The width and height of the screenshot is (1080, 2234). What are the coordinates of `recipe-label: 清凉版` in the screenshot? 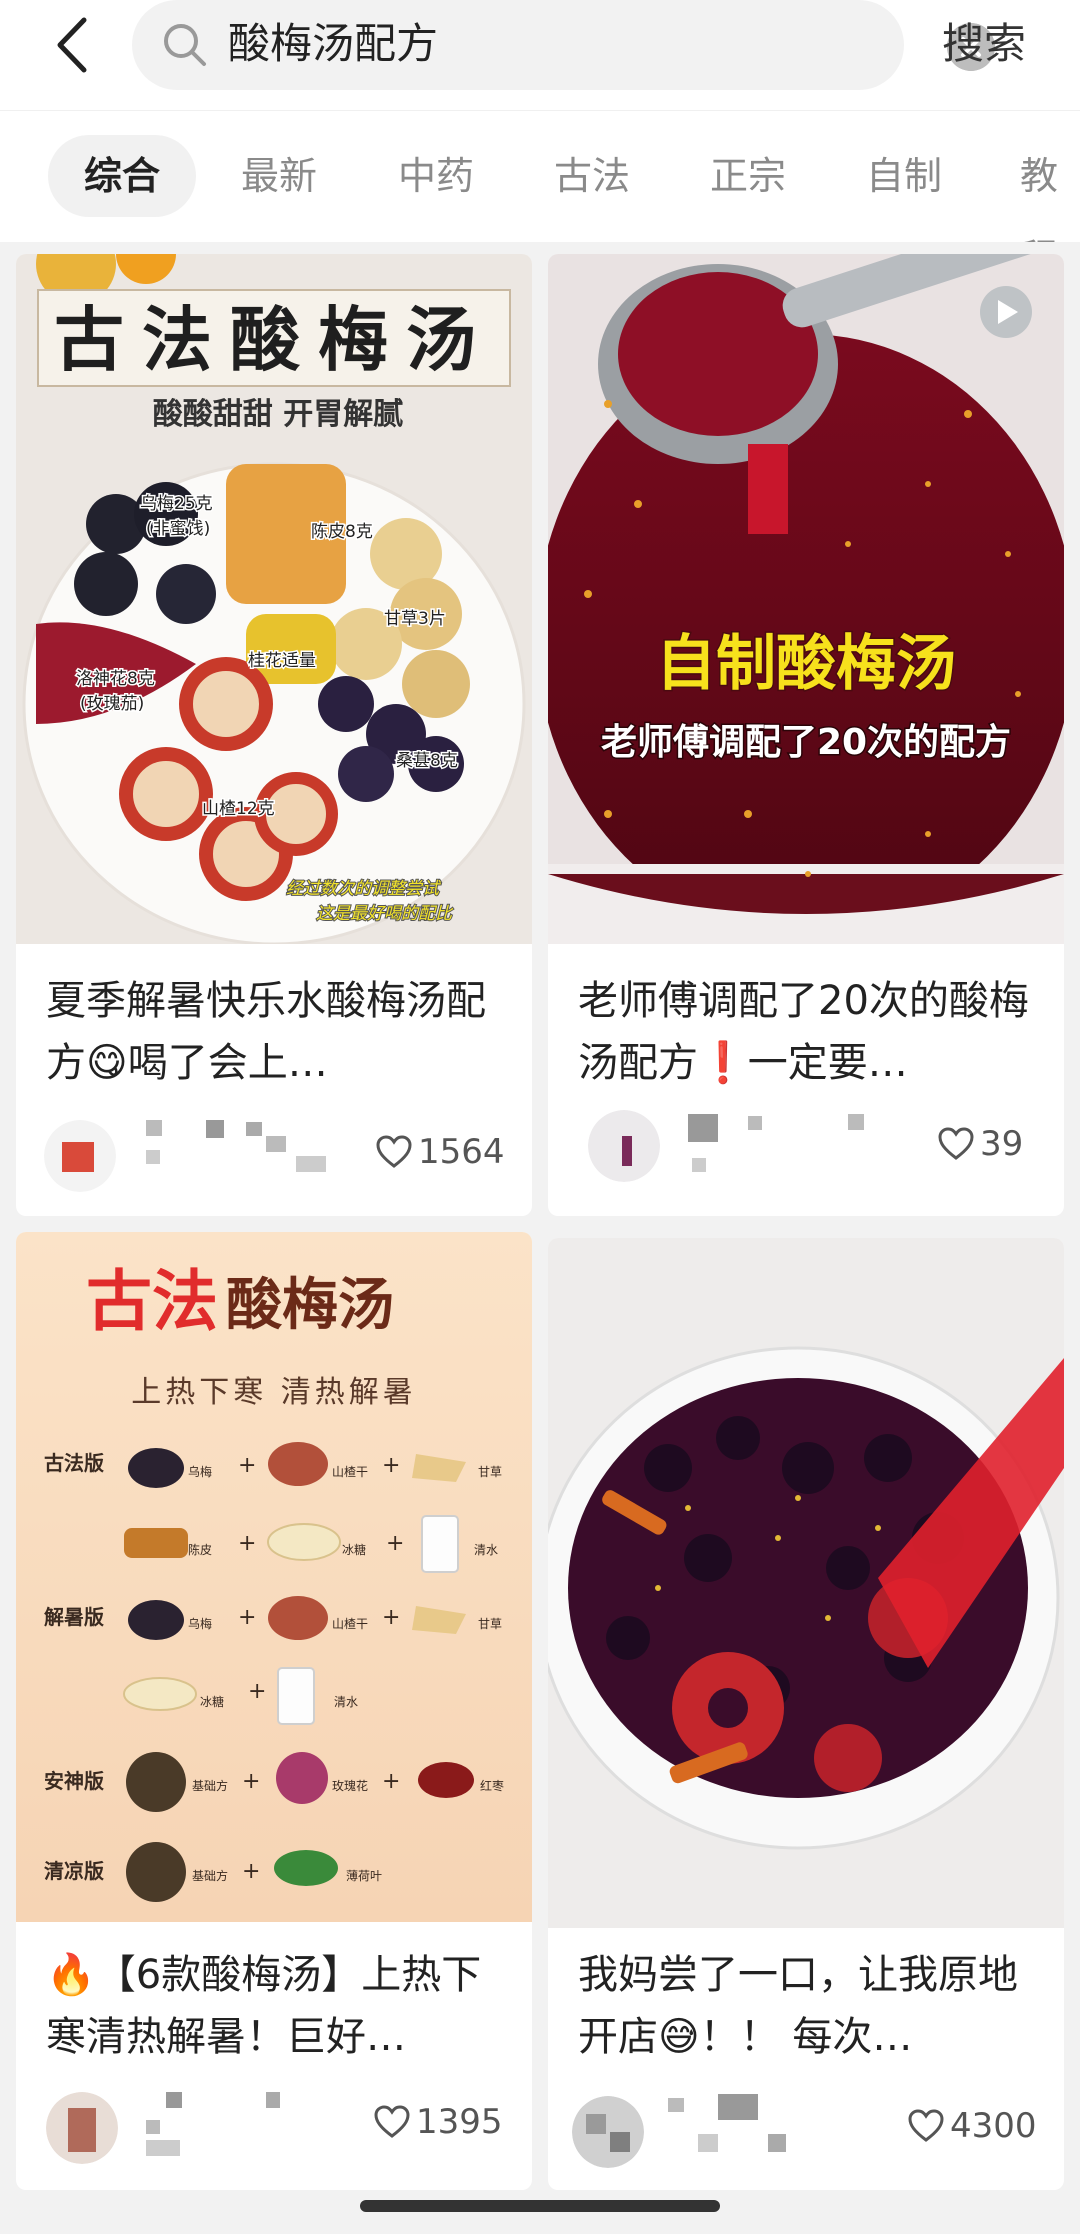 It's located at (74, 1871).